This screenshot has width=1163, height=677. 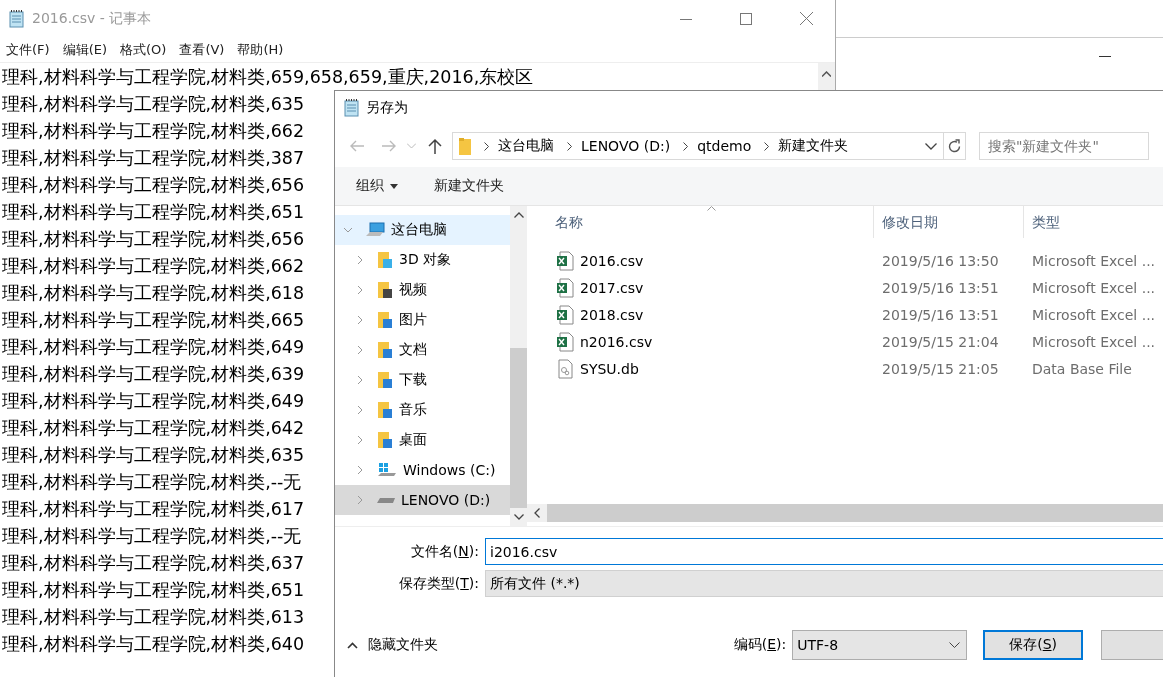 What do you see at coordinates (153, 158) in the screenshot?
I see `text-line: 理科,材料科学与工程学院,材料类,387` at bounding box center [153, 158].